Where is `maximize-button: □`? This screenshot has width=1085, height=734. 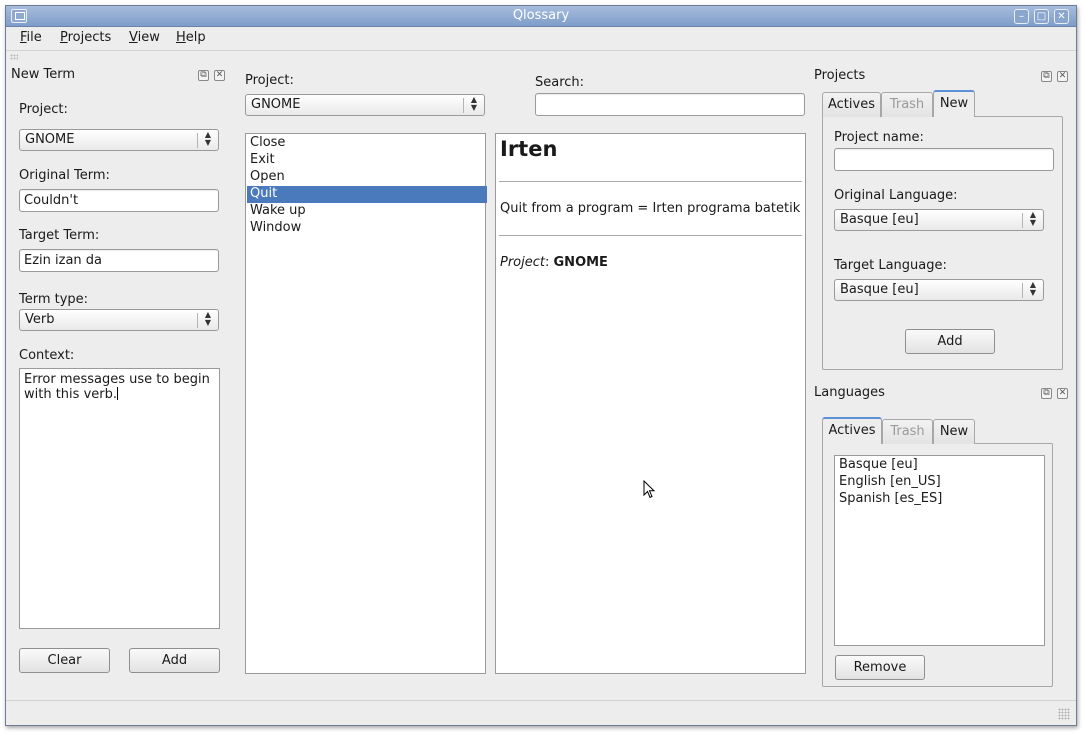 maximize-button: □ is located at coordinates (1041, 16).